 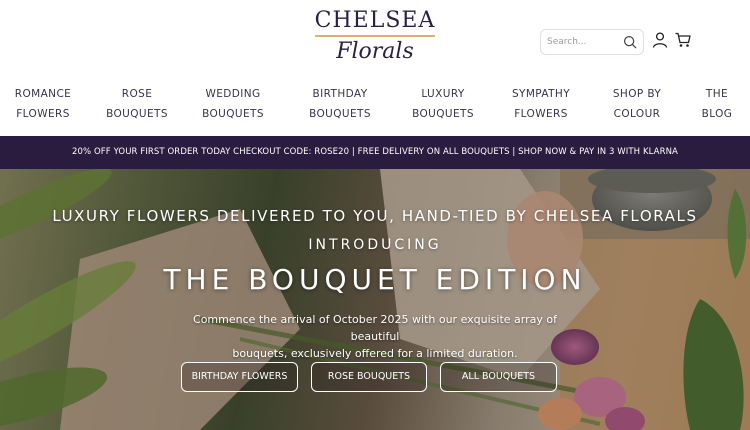 I want to click on hero-title: THE BOUQUET EDITION, so click(x=375, y=279).